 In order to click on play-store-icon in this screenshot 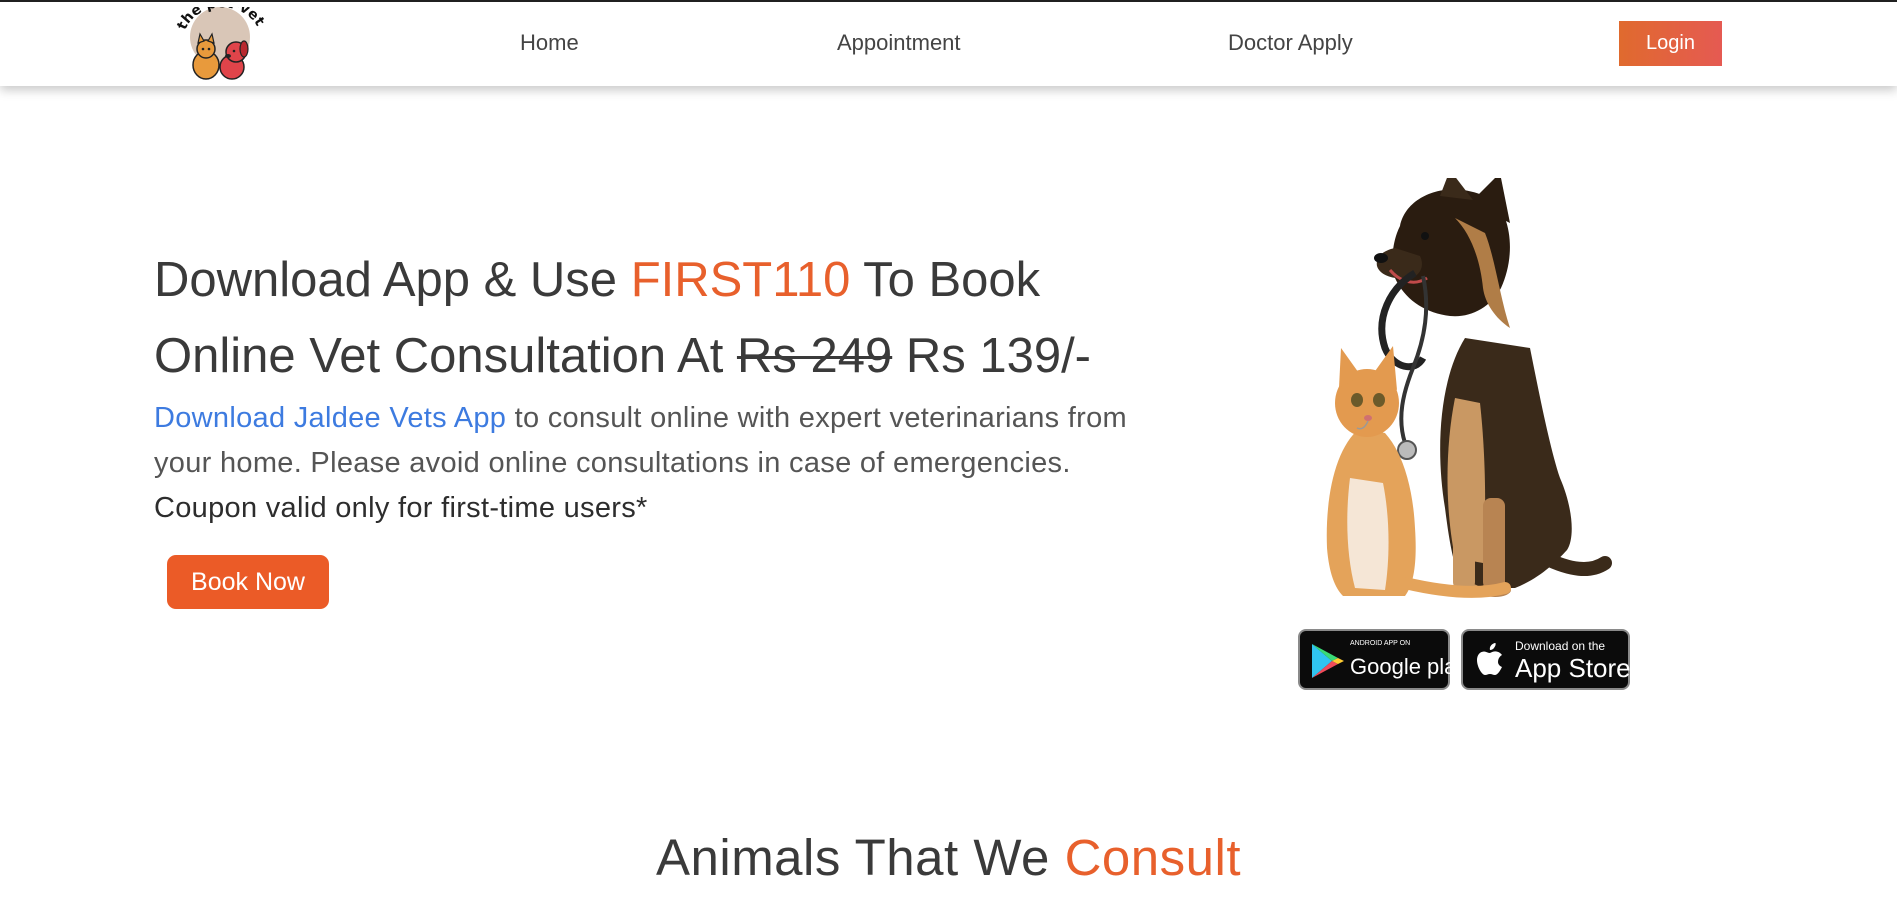, I will do `click(1328, 661)`.